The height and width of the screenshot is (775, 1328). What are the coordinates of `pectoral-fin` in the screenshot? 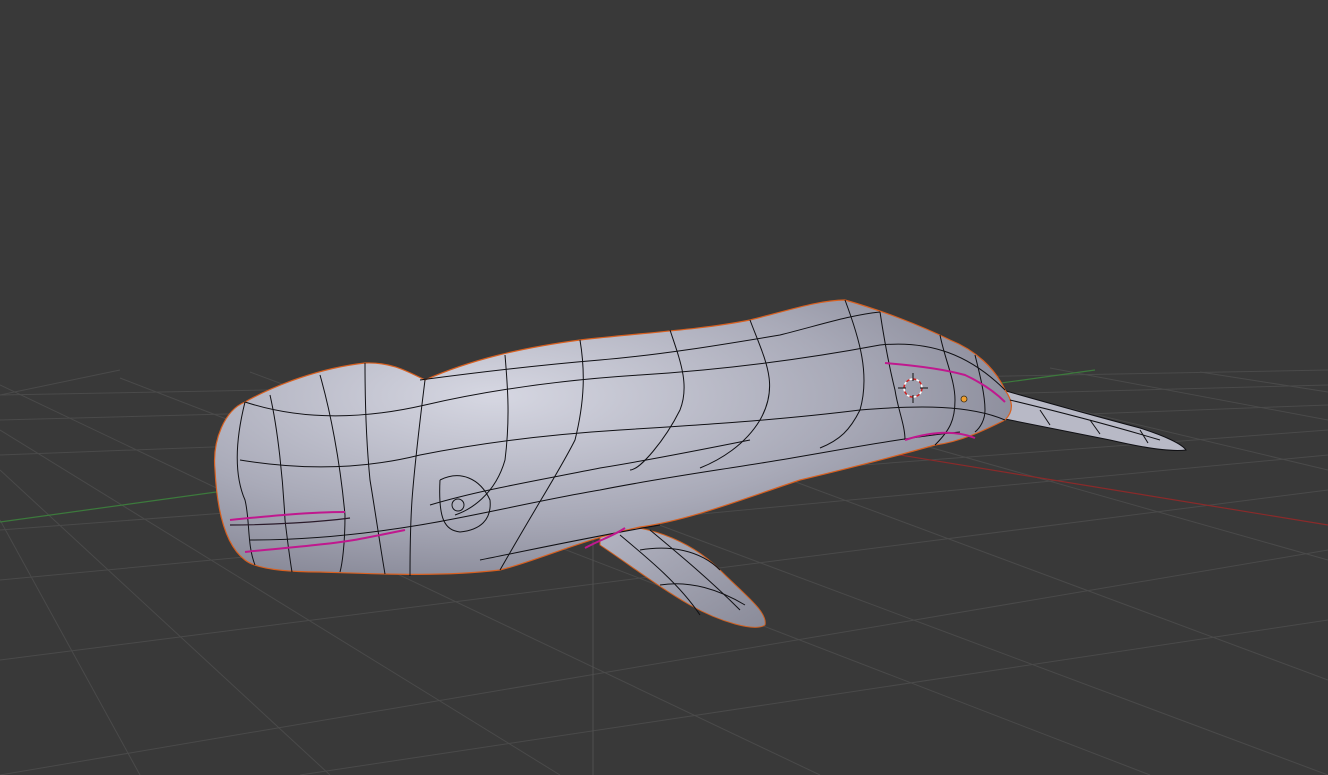 It's located at (682, 576).